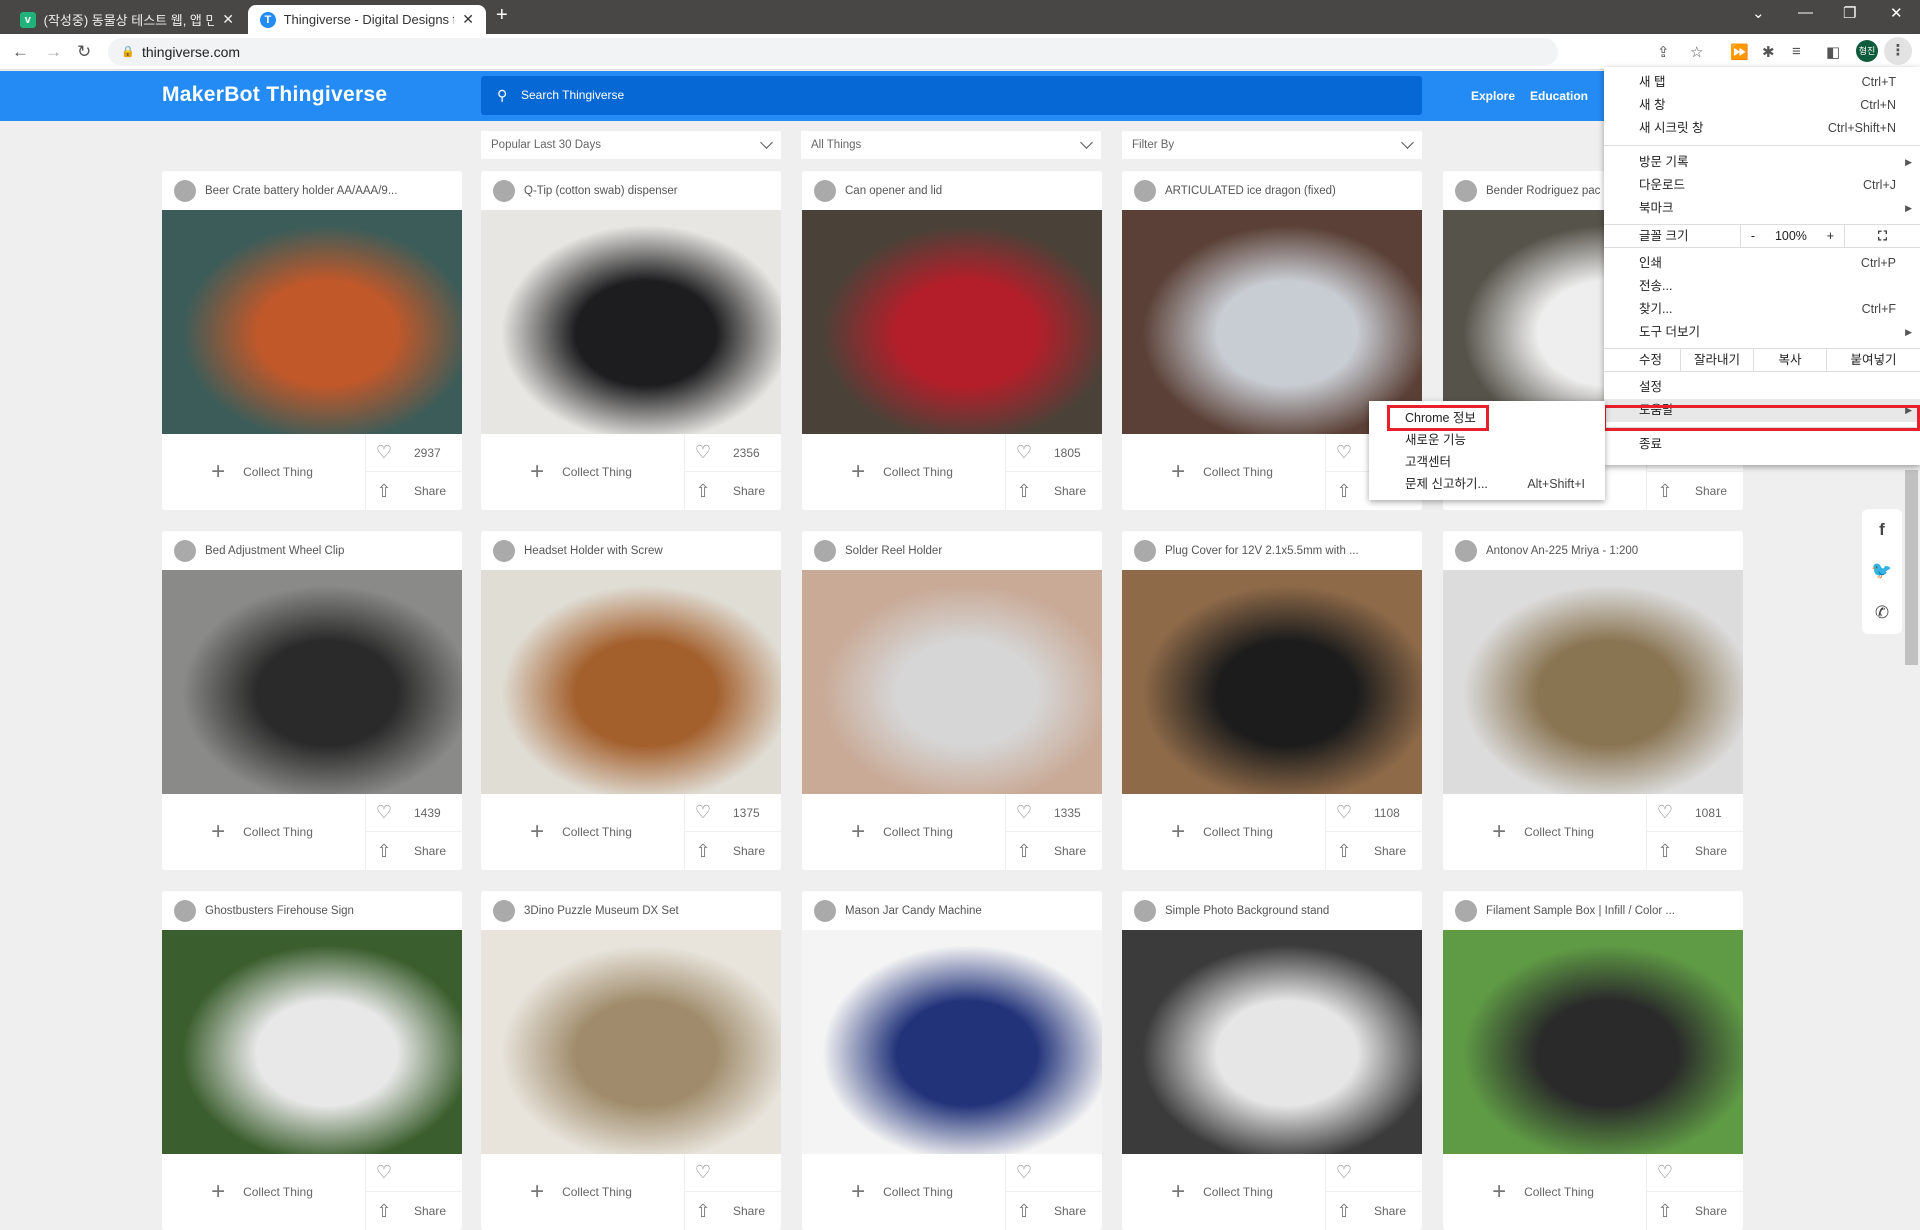  Describe the element at coordinates (1768, 52) in the screenshot. I see `extensions-puzzle-icon: ✱` at that location.